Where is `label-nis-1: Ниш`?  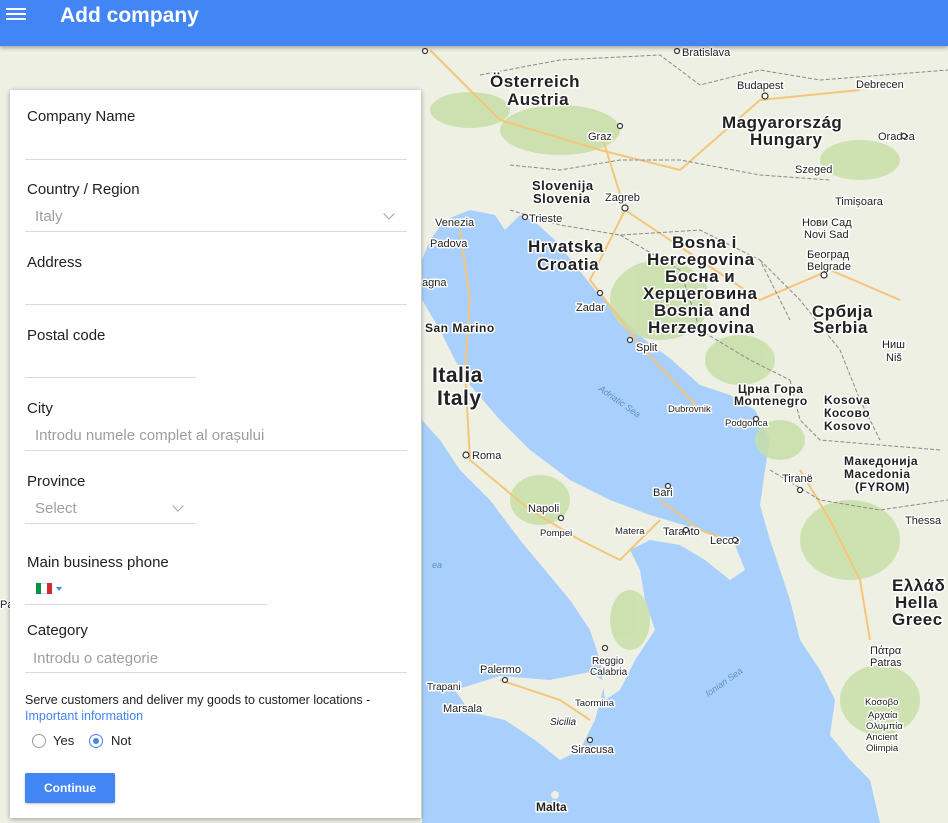 label-nis-1: Ниш is located at coordinates (893, 345).